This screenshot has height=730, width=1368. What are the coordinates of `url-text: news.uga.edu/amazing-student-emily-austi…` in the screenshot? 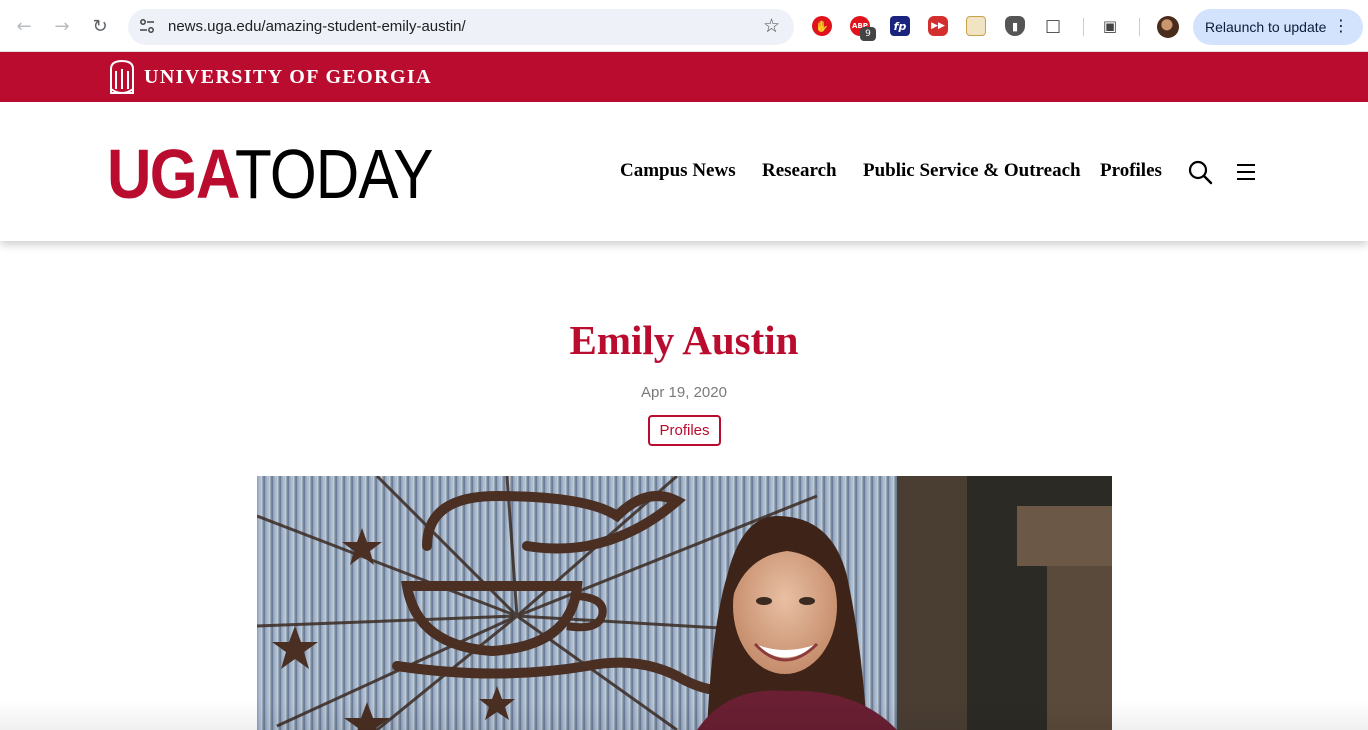 It's located at (317, 26).